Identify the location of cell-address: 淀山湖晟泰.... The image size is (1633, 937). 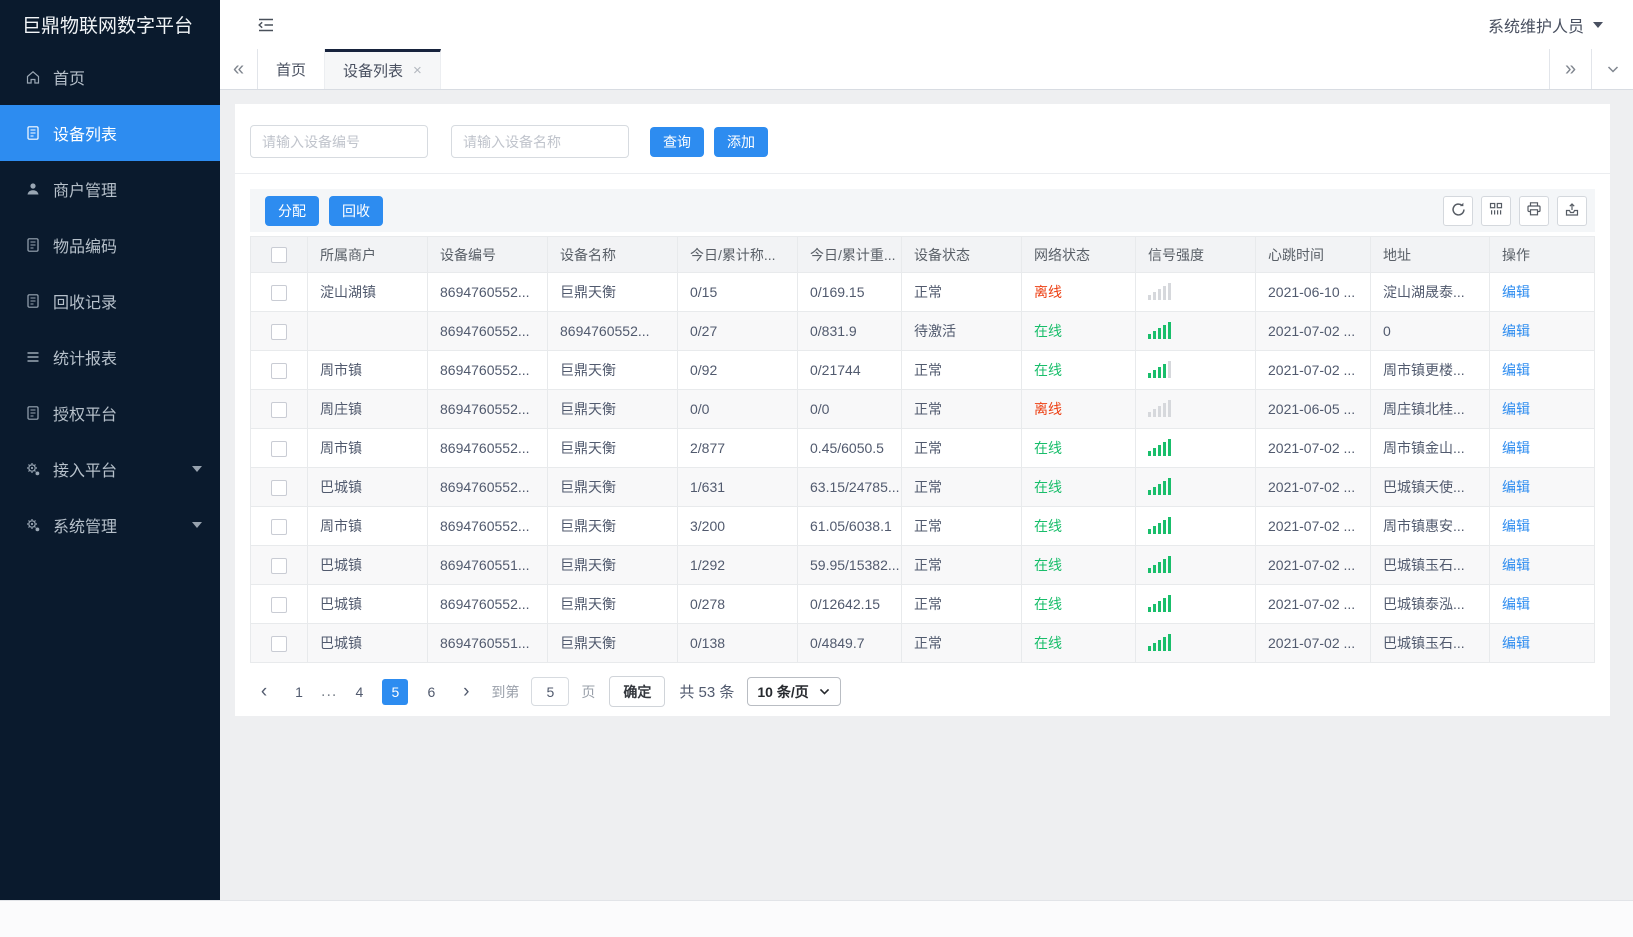
(1430, 292).